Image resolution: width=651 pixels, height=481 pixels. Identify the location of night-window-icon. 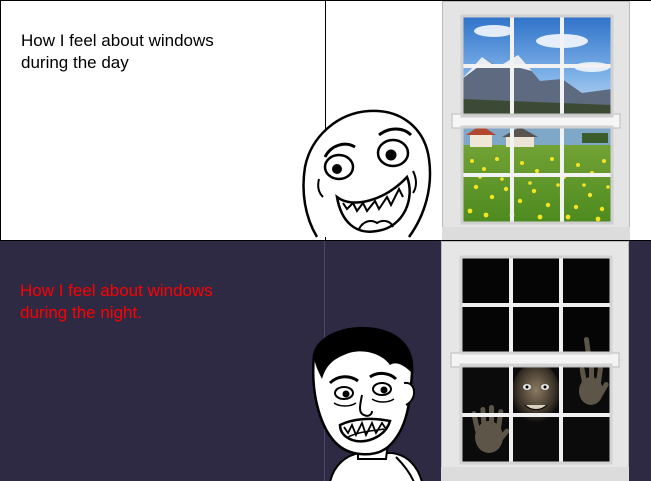
(535, 361).